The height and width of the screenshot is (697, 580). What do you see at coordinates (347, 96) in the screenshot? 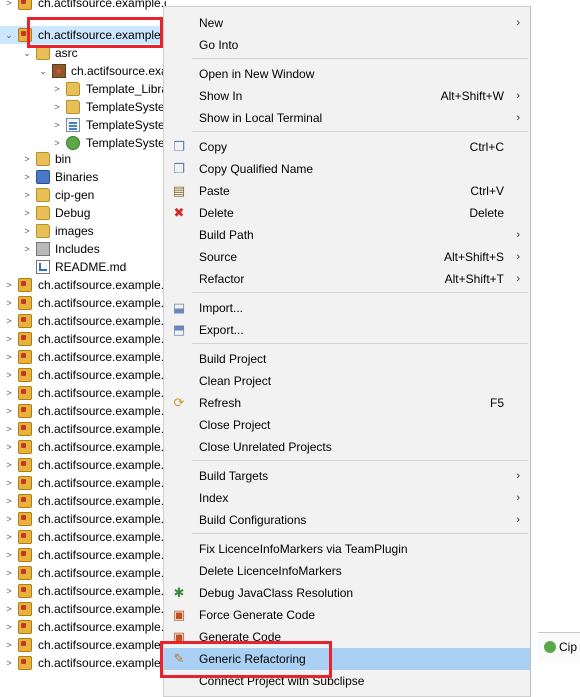
I see `menu-item-show-in: Show In Alt+Shift+W ›` at bounding box center [347, 96].